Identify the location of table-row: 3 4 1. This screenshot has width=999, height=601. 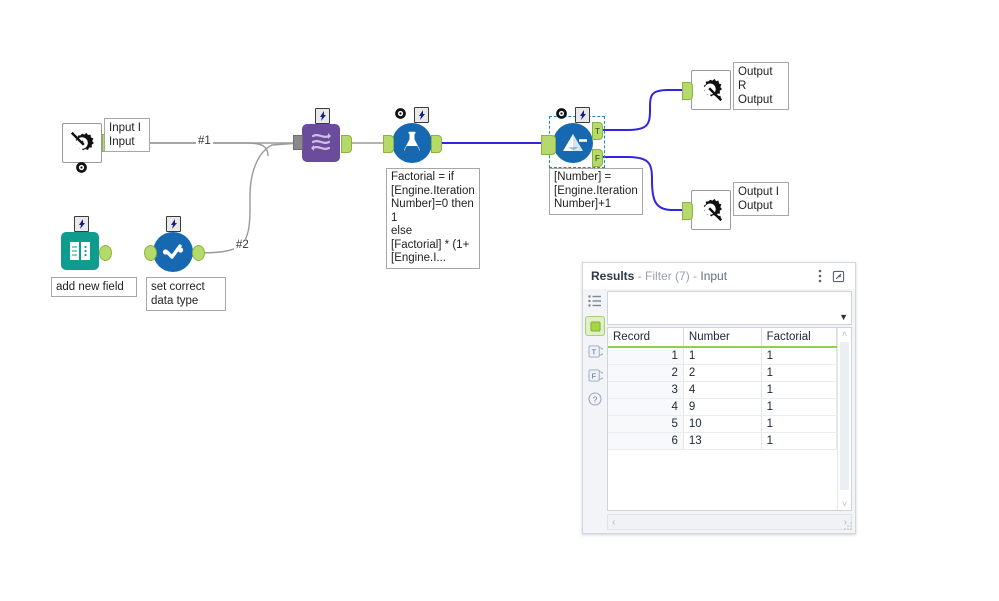
(722, 390).